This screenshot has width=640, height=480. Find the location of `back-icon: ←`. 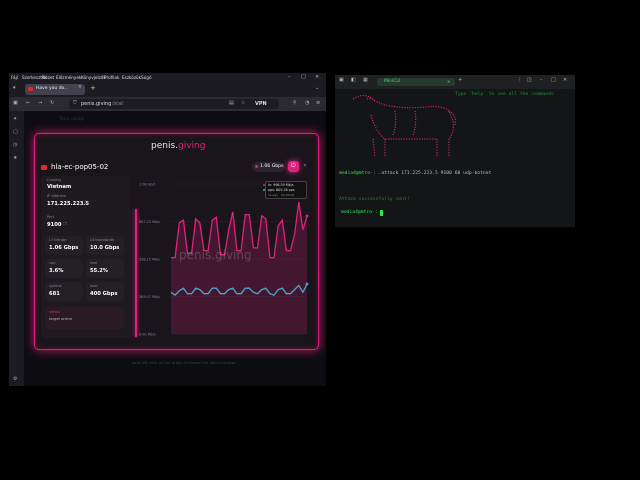

back-icon: ← is located at coordinates (28, 103).